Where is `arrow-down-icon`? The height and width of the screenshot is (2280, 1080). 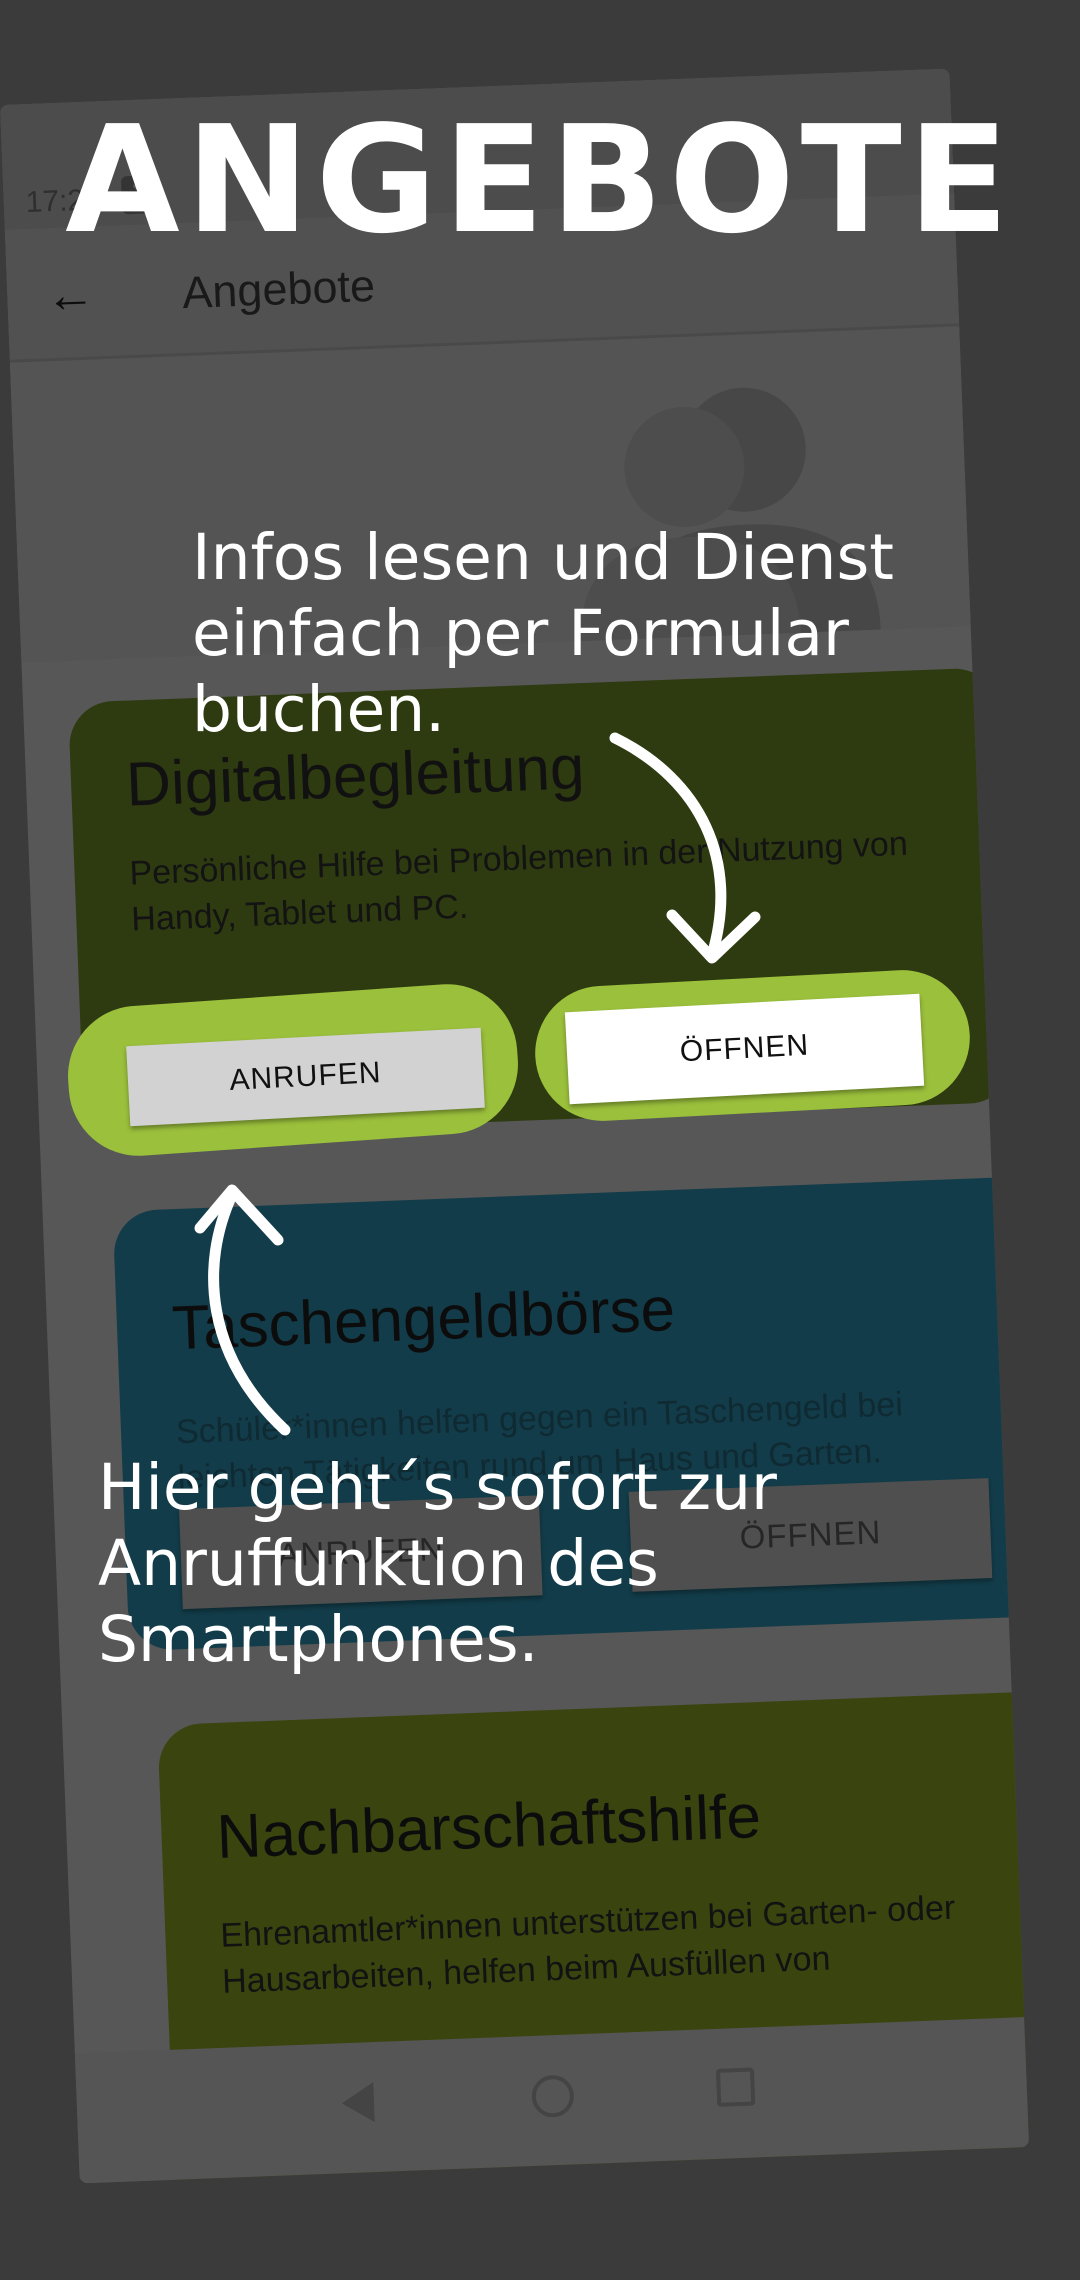
arrow-down-icon is located at coordinates (685, 848).